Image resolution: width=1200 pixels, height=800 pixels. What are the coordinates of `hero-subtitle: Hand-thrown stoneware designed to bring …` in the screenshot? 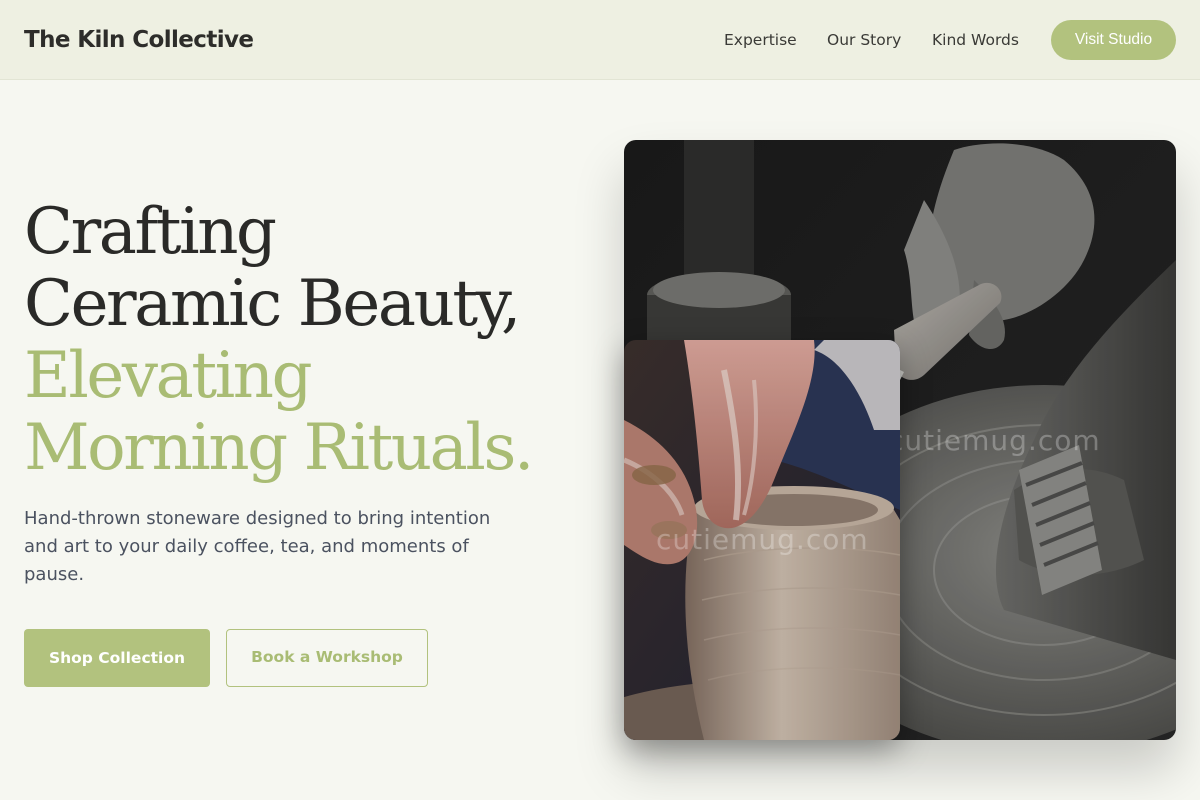 It's located at (257, 546).